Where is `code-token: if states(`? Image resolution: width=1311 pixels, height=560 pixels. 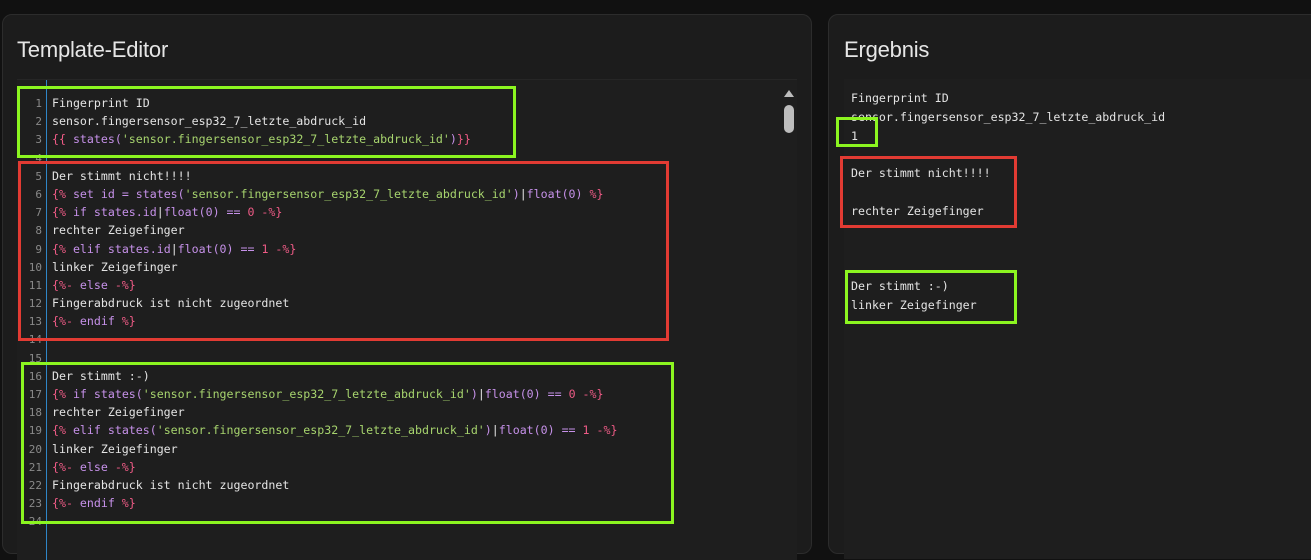 code-token: if states( is located at coordinates (107, 394).